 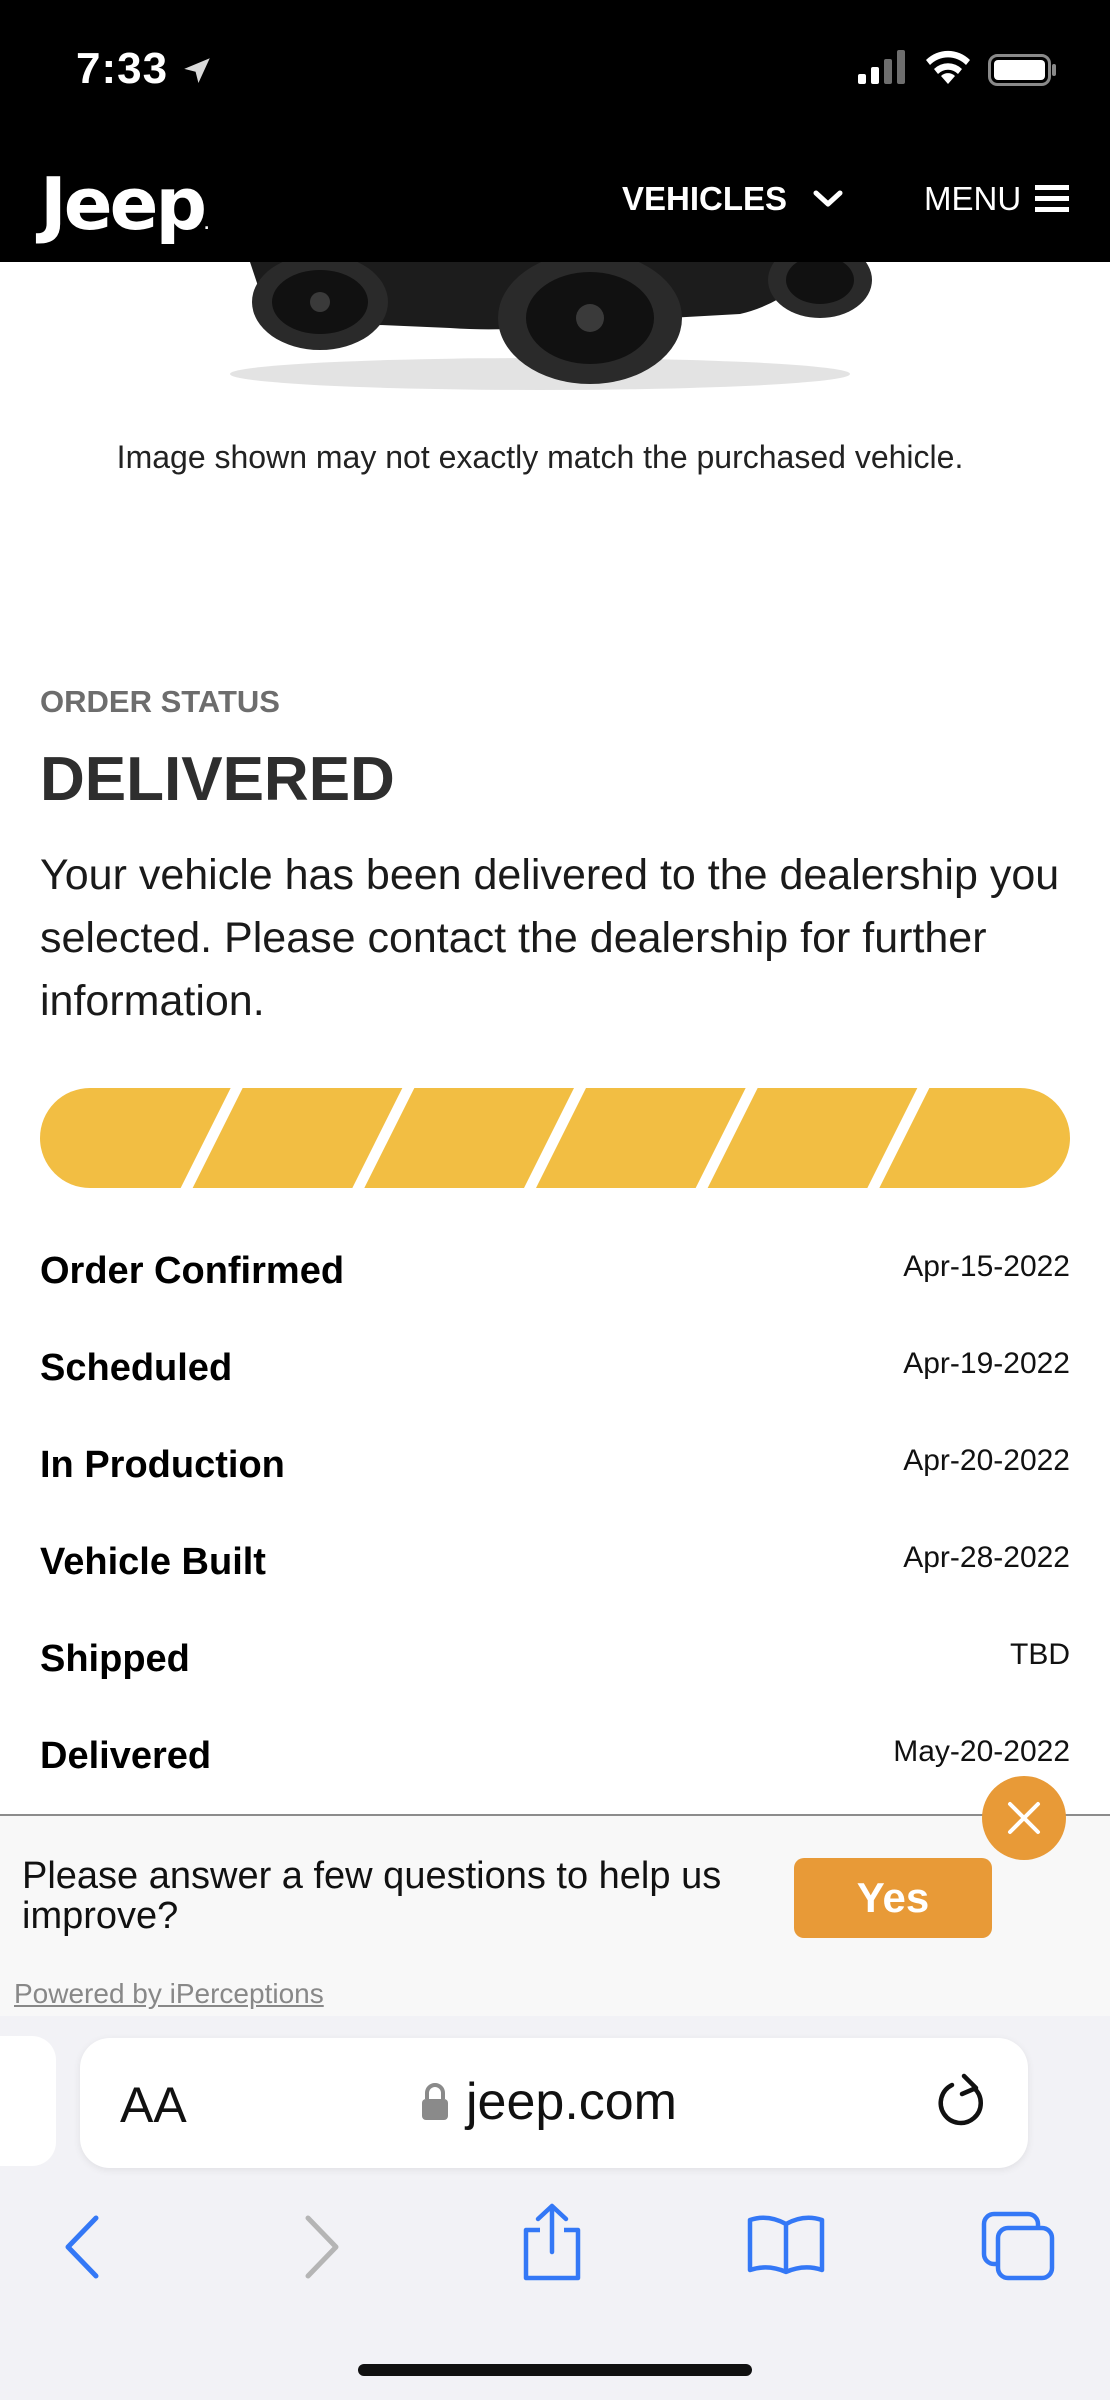 I want to click on milestone-date: Apr-20-2022, so click(x=986, y=1460).